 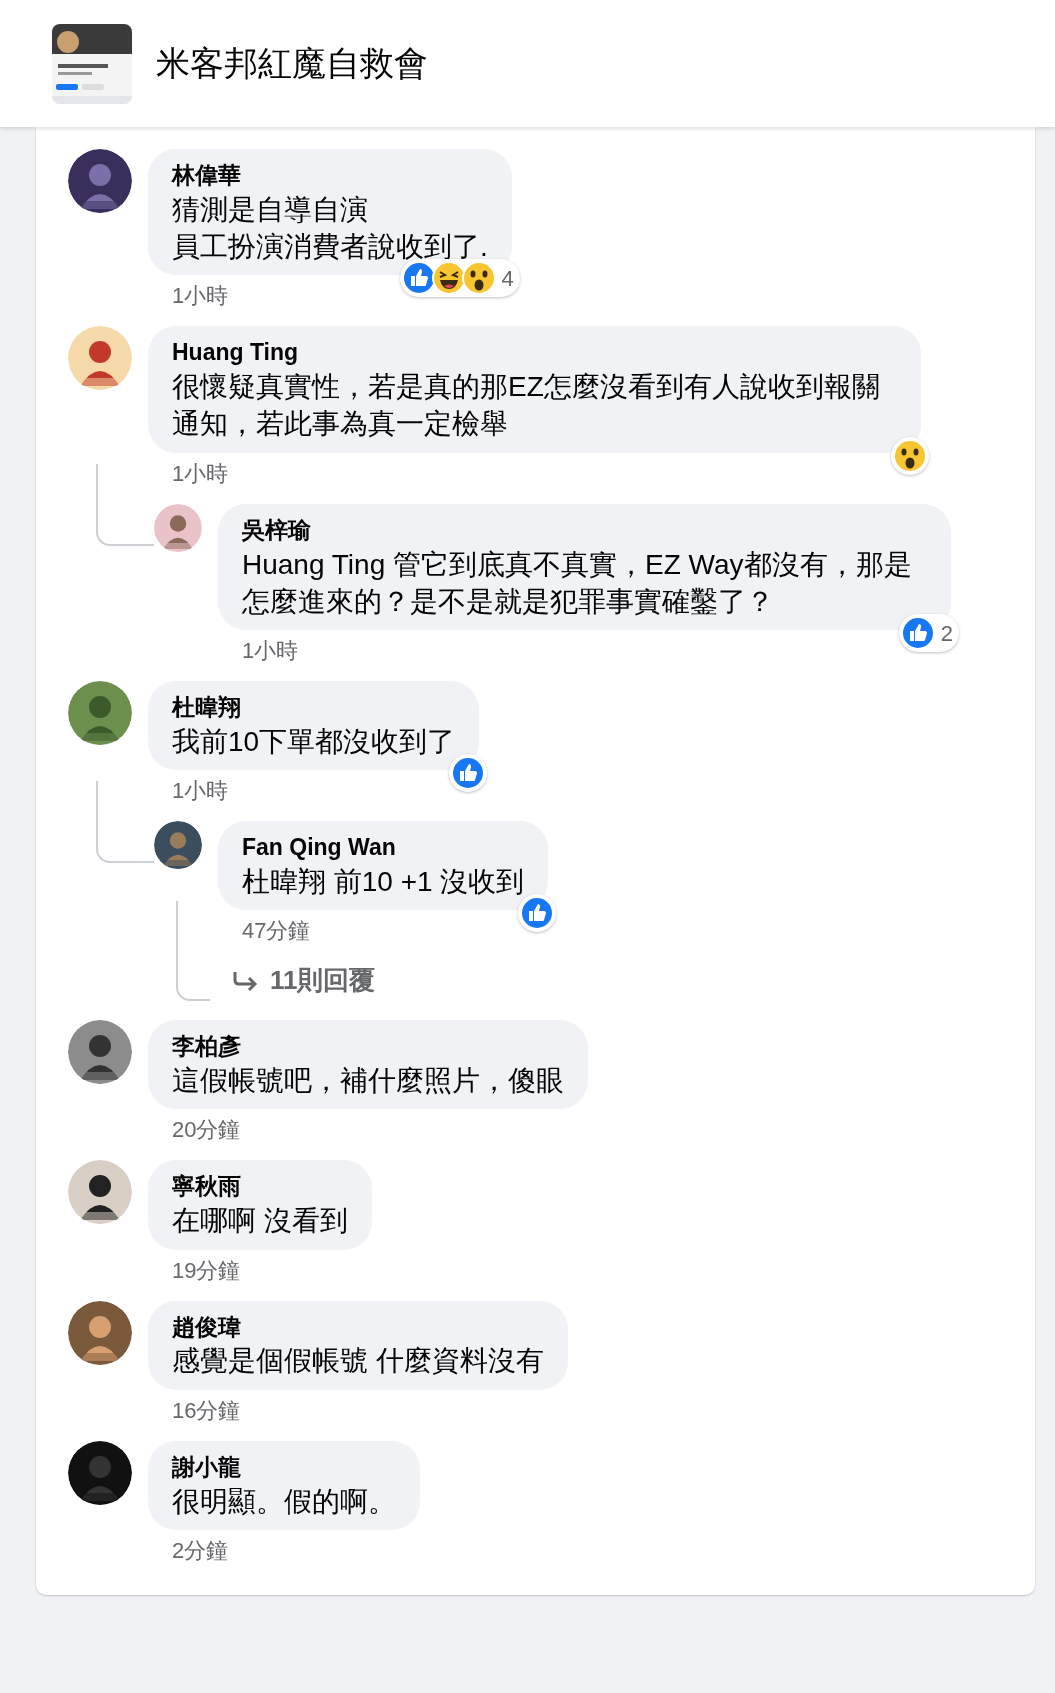 What do you see at coordinates (200, 1550) in the screenshot?
I see `comment-time: 2分鐘` at bounding box center [200, 1550].